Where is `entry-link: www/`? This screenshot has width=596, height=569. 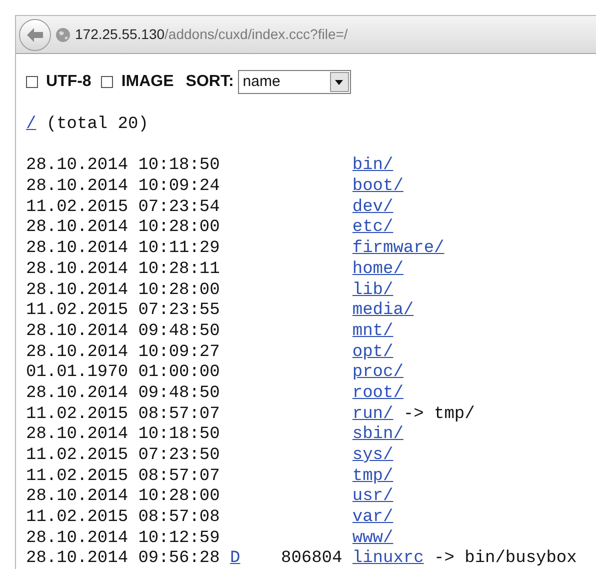 entry-link: www/ is located at coordinates (373, 539).